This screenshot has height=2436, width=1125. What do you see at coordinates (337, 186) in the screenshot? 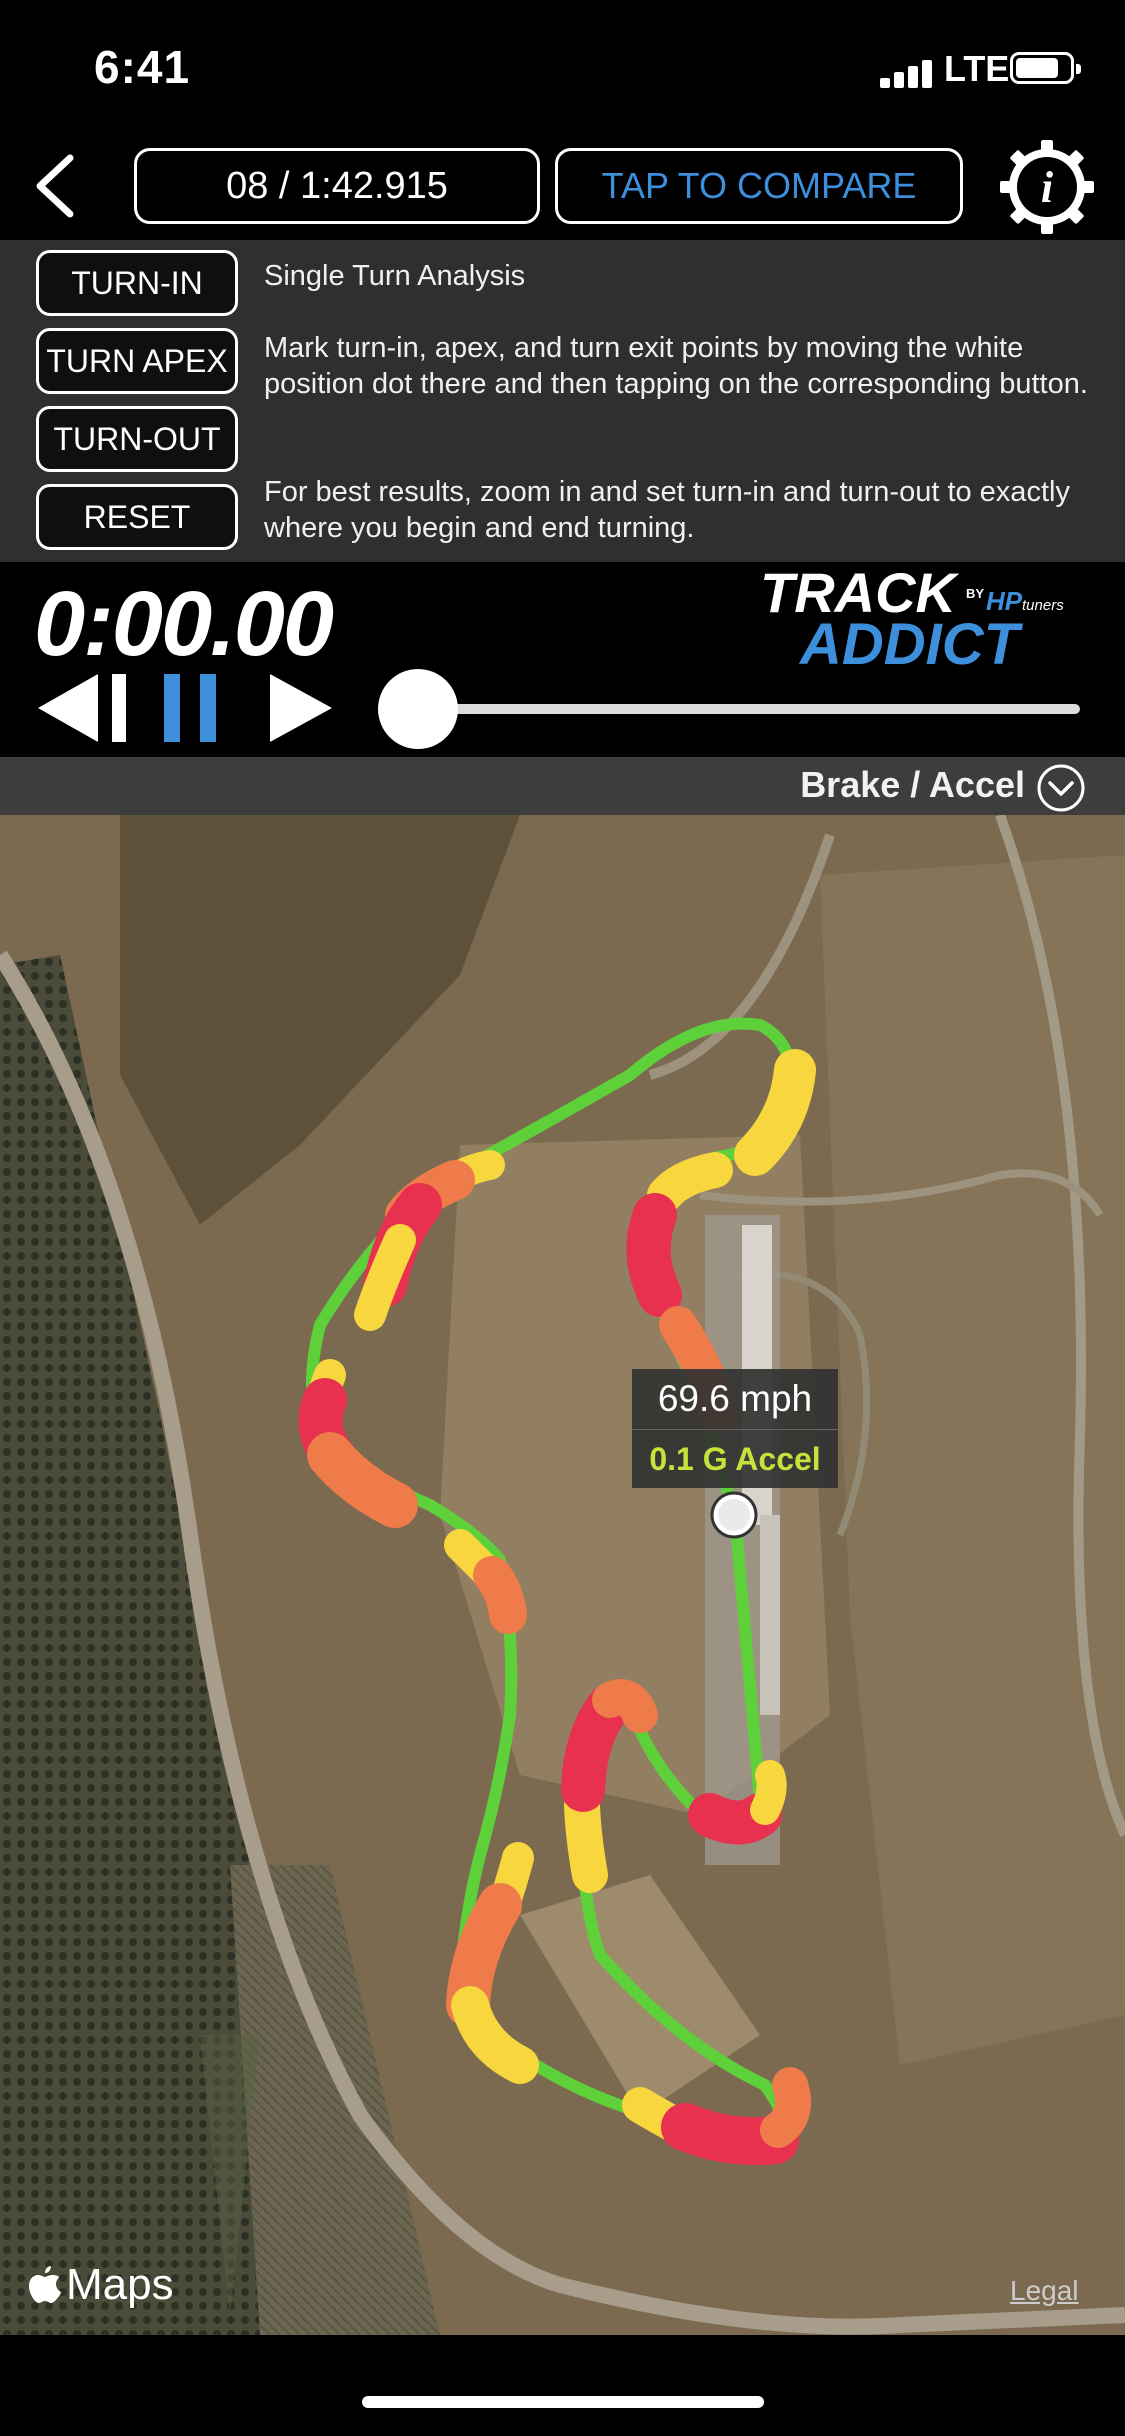
I see `lap-time-selector: 08 / 1:42.915` at bounding box center [337, 186].